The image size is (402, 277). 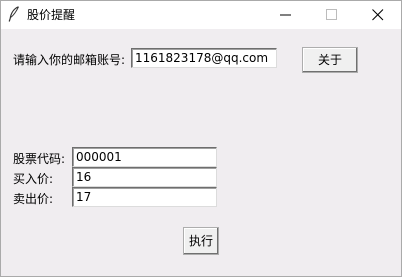 What do you see at coordinates (69, 60) in the screenshot?
I see `email-label: 请输入你的邮箱账号:` at bounding box center [69, 60].